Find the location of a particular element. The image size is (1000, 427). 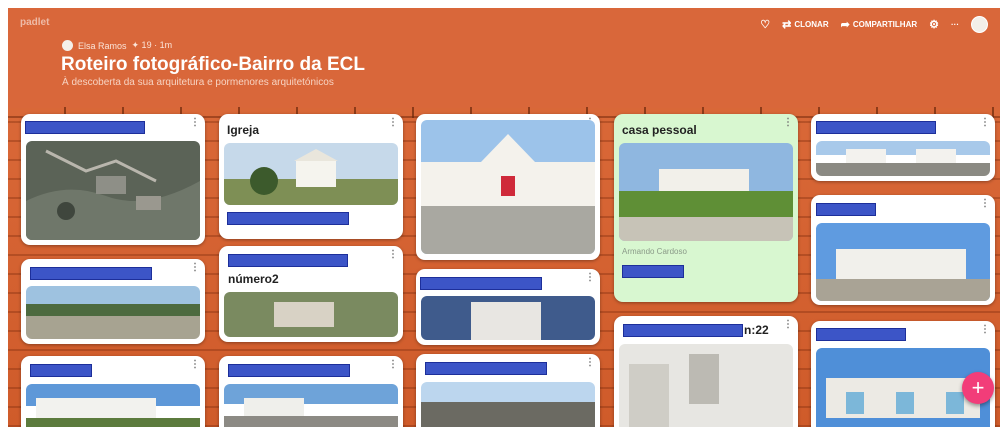

escola-primaria-image is located at coordinates (508, 187).